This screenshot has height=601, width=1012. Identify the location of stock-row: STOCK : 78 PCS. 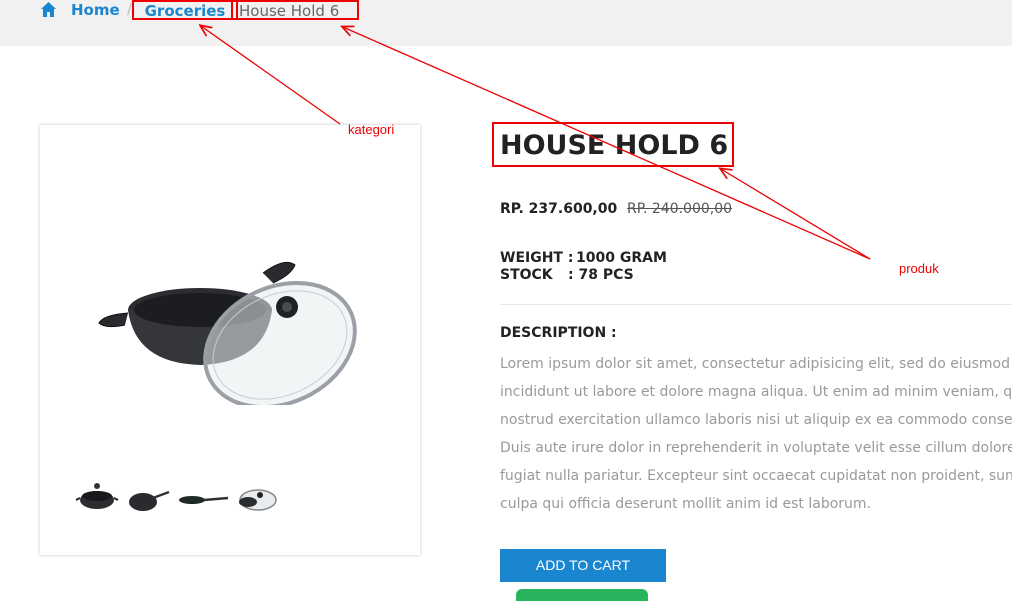
(567, 275).